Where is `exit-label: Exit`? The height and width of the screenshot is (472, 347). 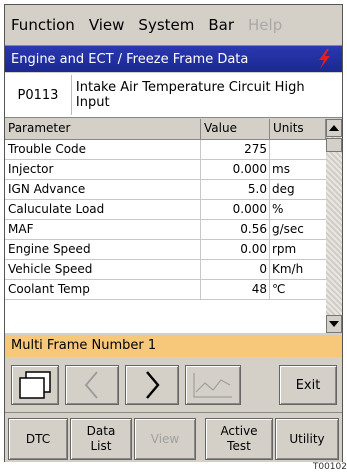
exit-label: Exit is located at coordinates (308, 385).